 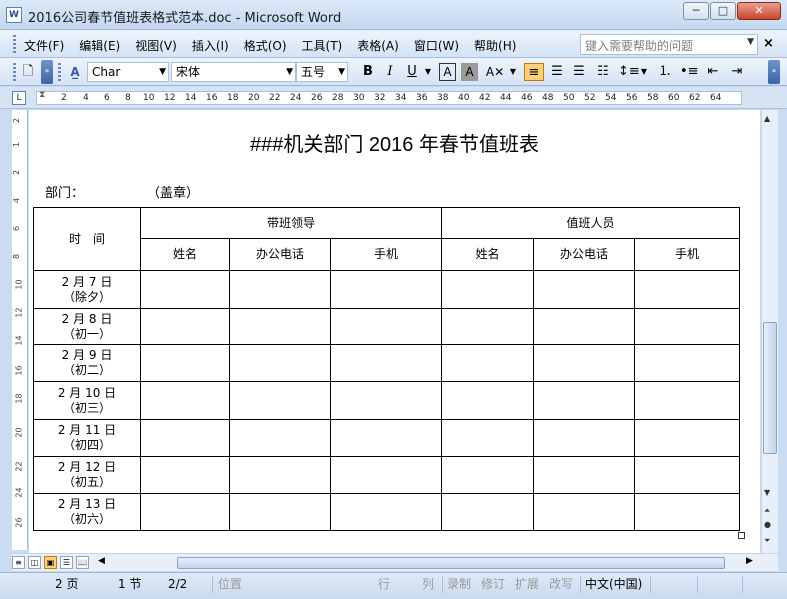 What do you see at coordinates (767, 118) in the screenshot?
I see `scroll-up-icon: ▲` at bounding box center [767, 118].